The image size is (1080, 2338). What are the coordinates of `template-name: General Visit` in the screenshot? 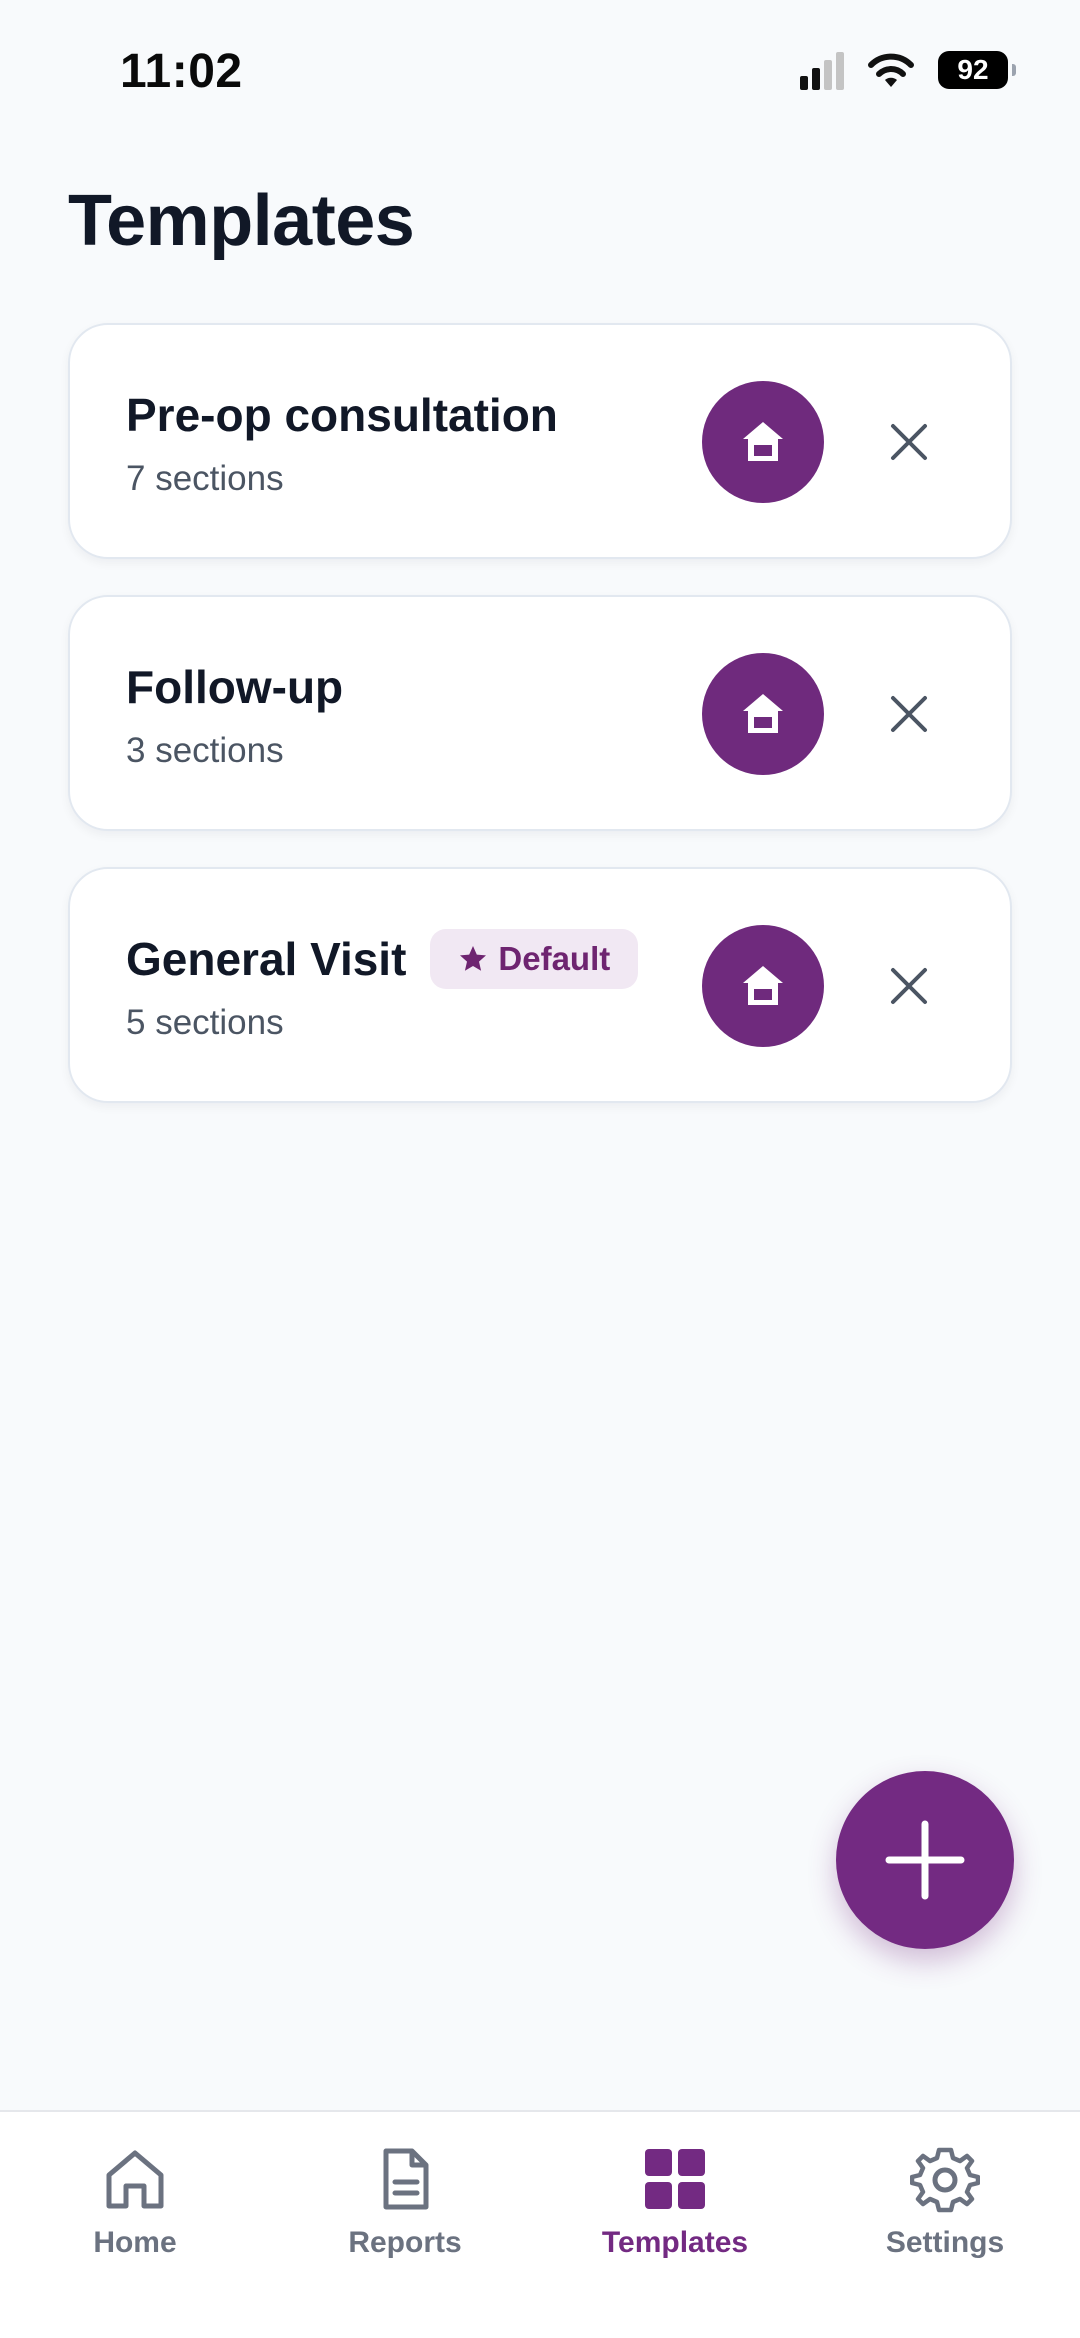 It's located at (266, 959).